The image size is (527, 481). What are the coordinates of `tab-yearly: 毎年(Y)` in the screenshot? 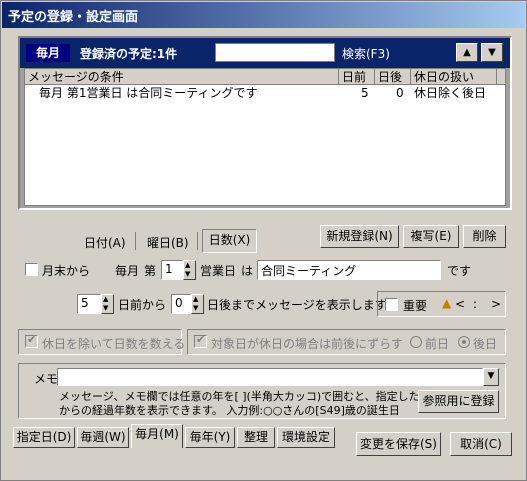 It's located at (210, 437).